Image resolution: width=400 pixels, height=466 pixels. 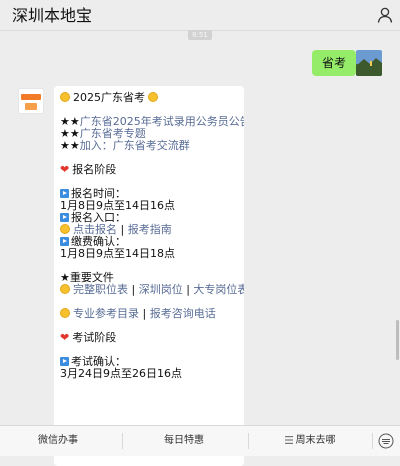 What do you see at coordinates (218, 289) in the screenshot?
I see `message-link: 大专岗位表` at bounding box center [218, 289].